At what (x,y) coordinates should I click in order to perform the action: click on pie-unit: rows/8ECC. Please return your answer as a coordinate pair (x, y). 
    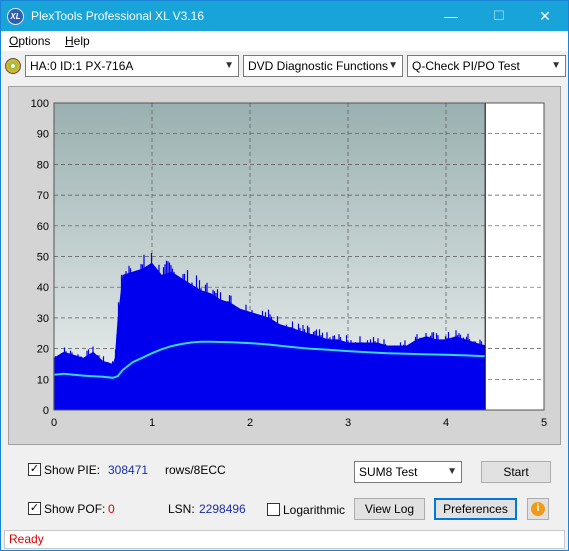
    Looking at the image, I should click on (195, 470).